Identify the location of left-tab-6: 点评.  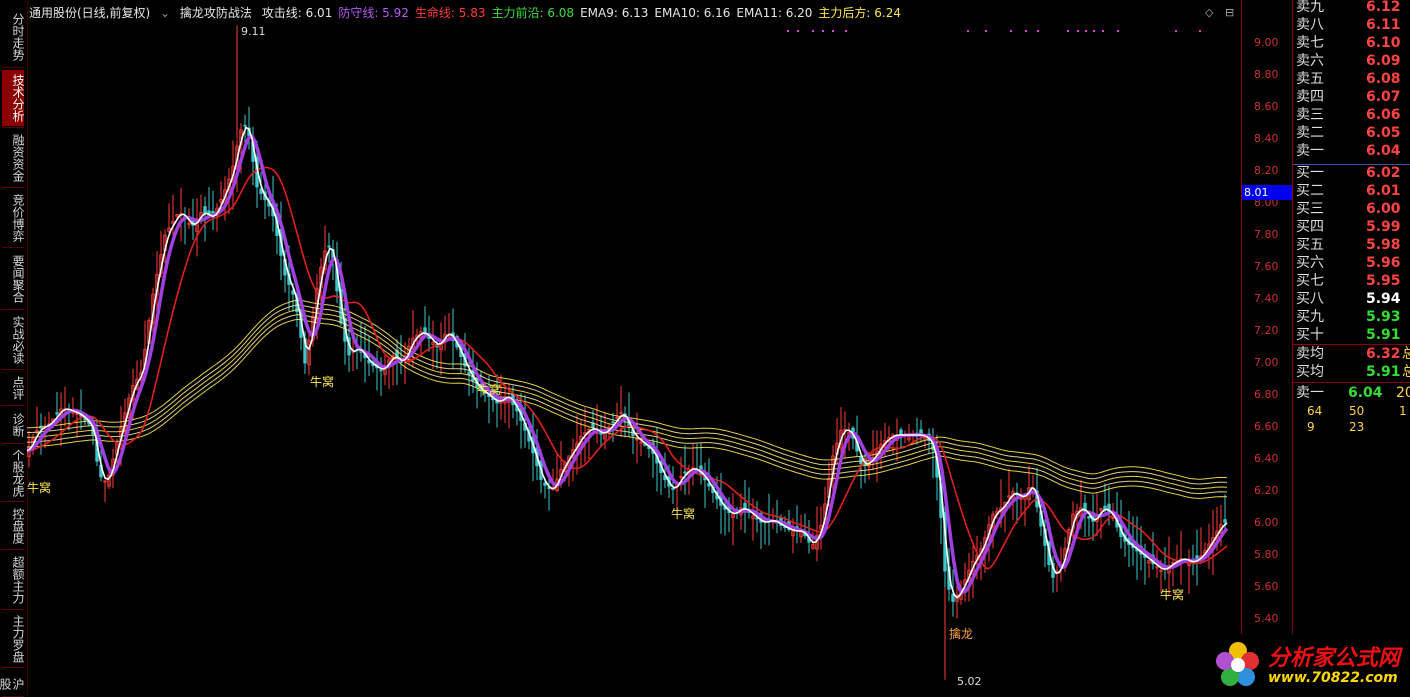
(13, 388).